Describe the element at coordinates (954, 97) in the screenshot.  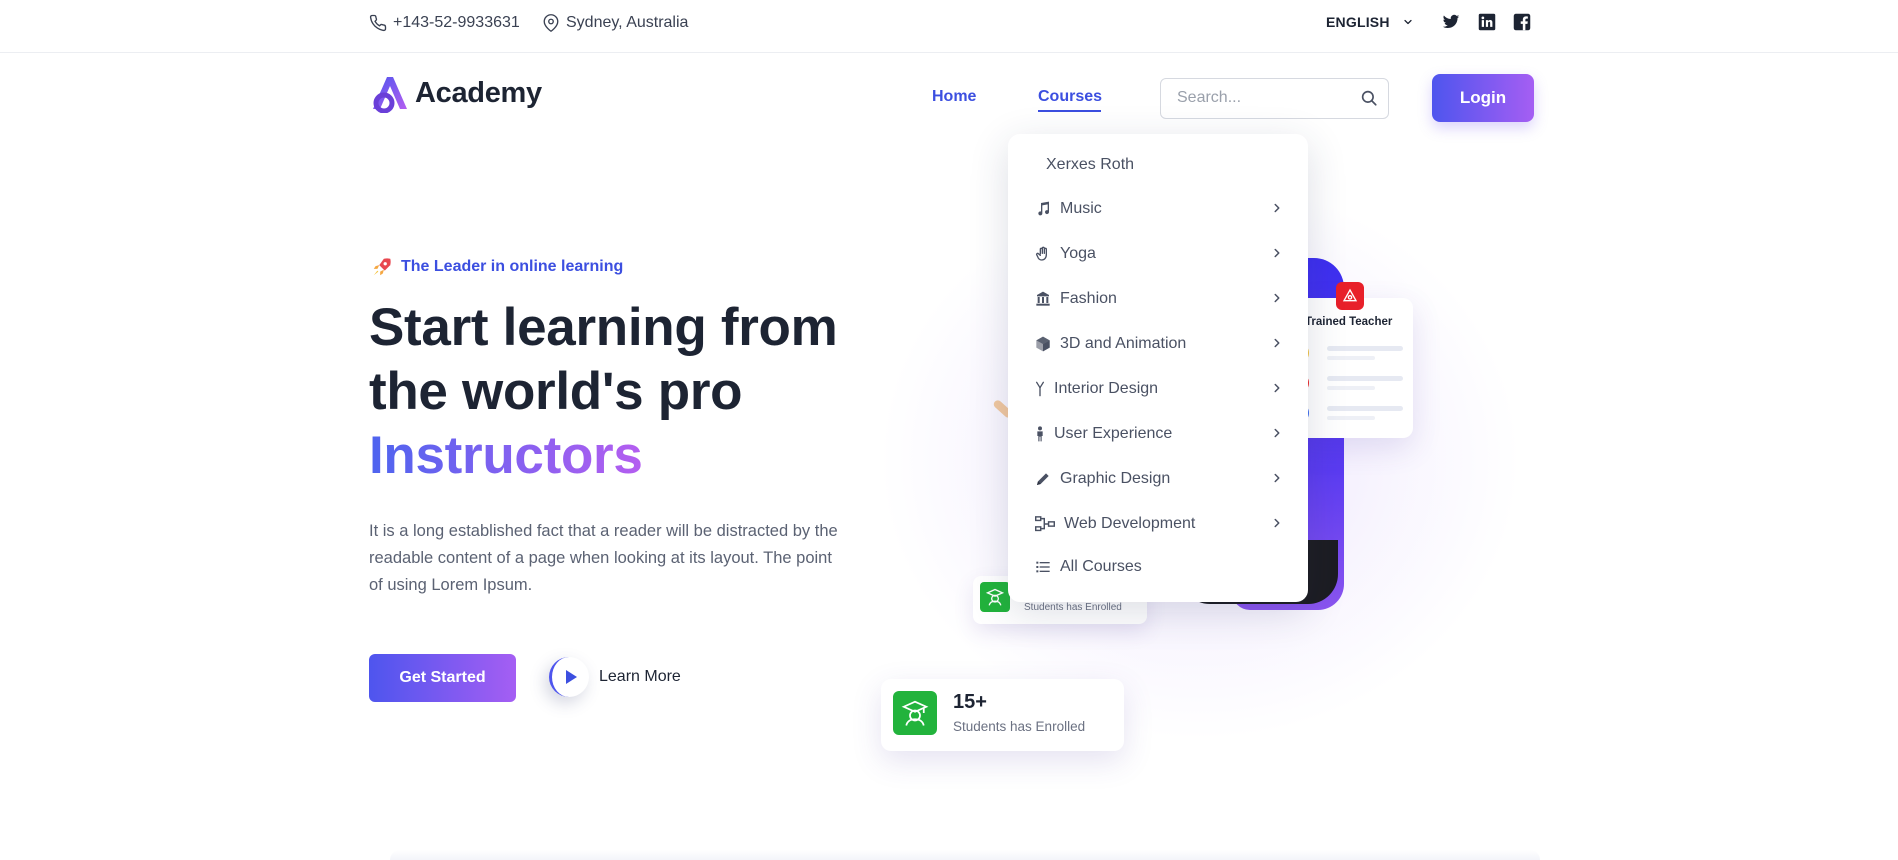
I see `nav-home: Home` at that location.